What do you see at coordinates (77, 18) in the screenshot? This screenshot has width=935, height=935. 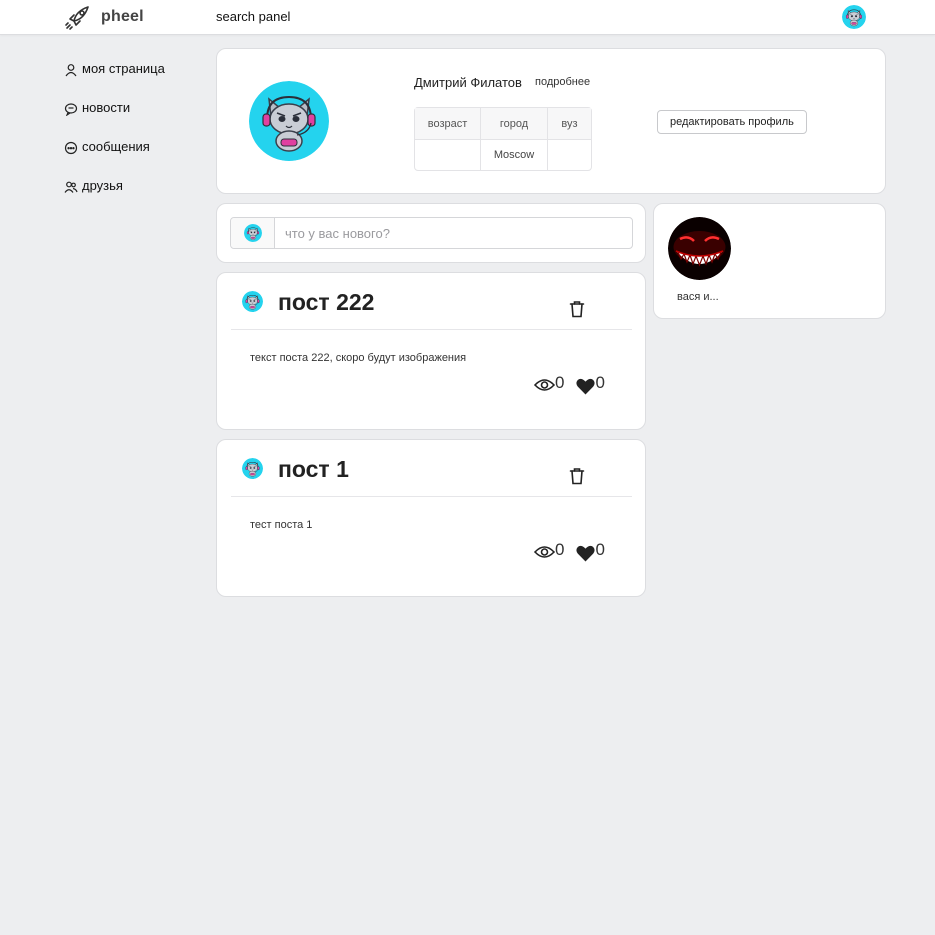 I see `rocket-icon` at bounding box center [77, 18].